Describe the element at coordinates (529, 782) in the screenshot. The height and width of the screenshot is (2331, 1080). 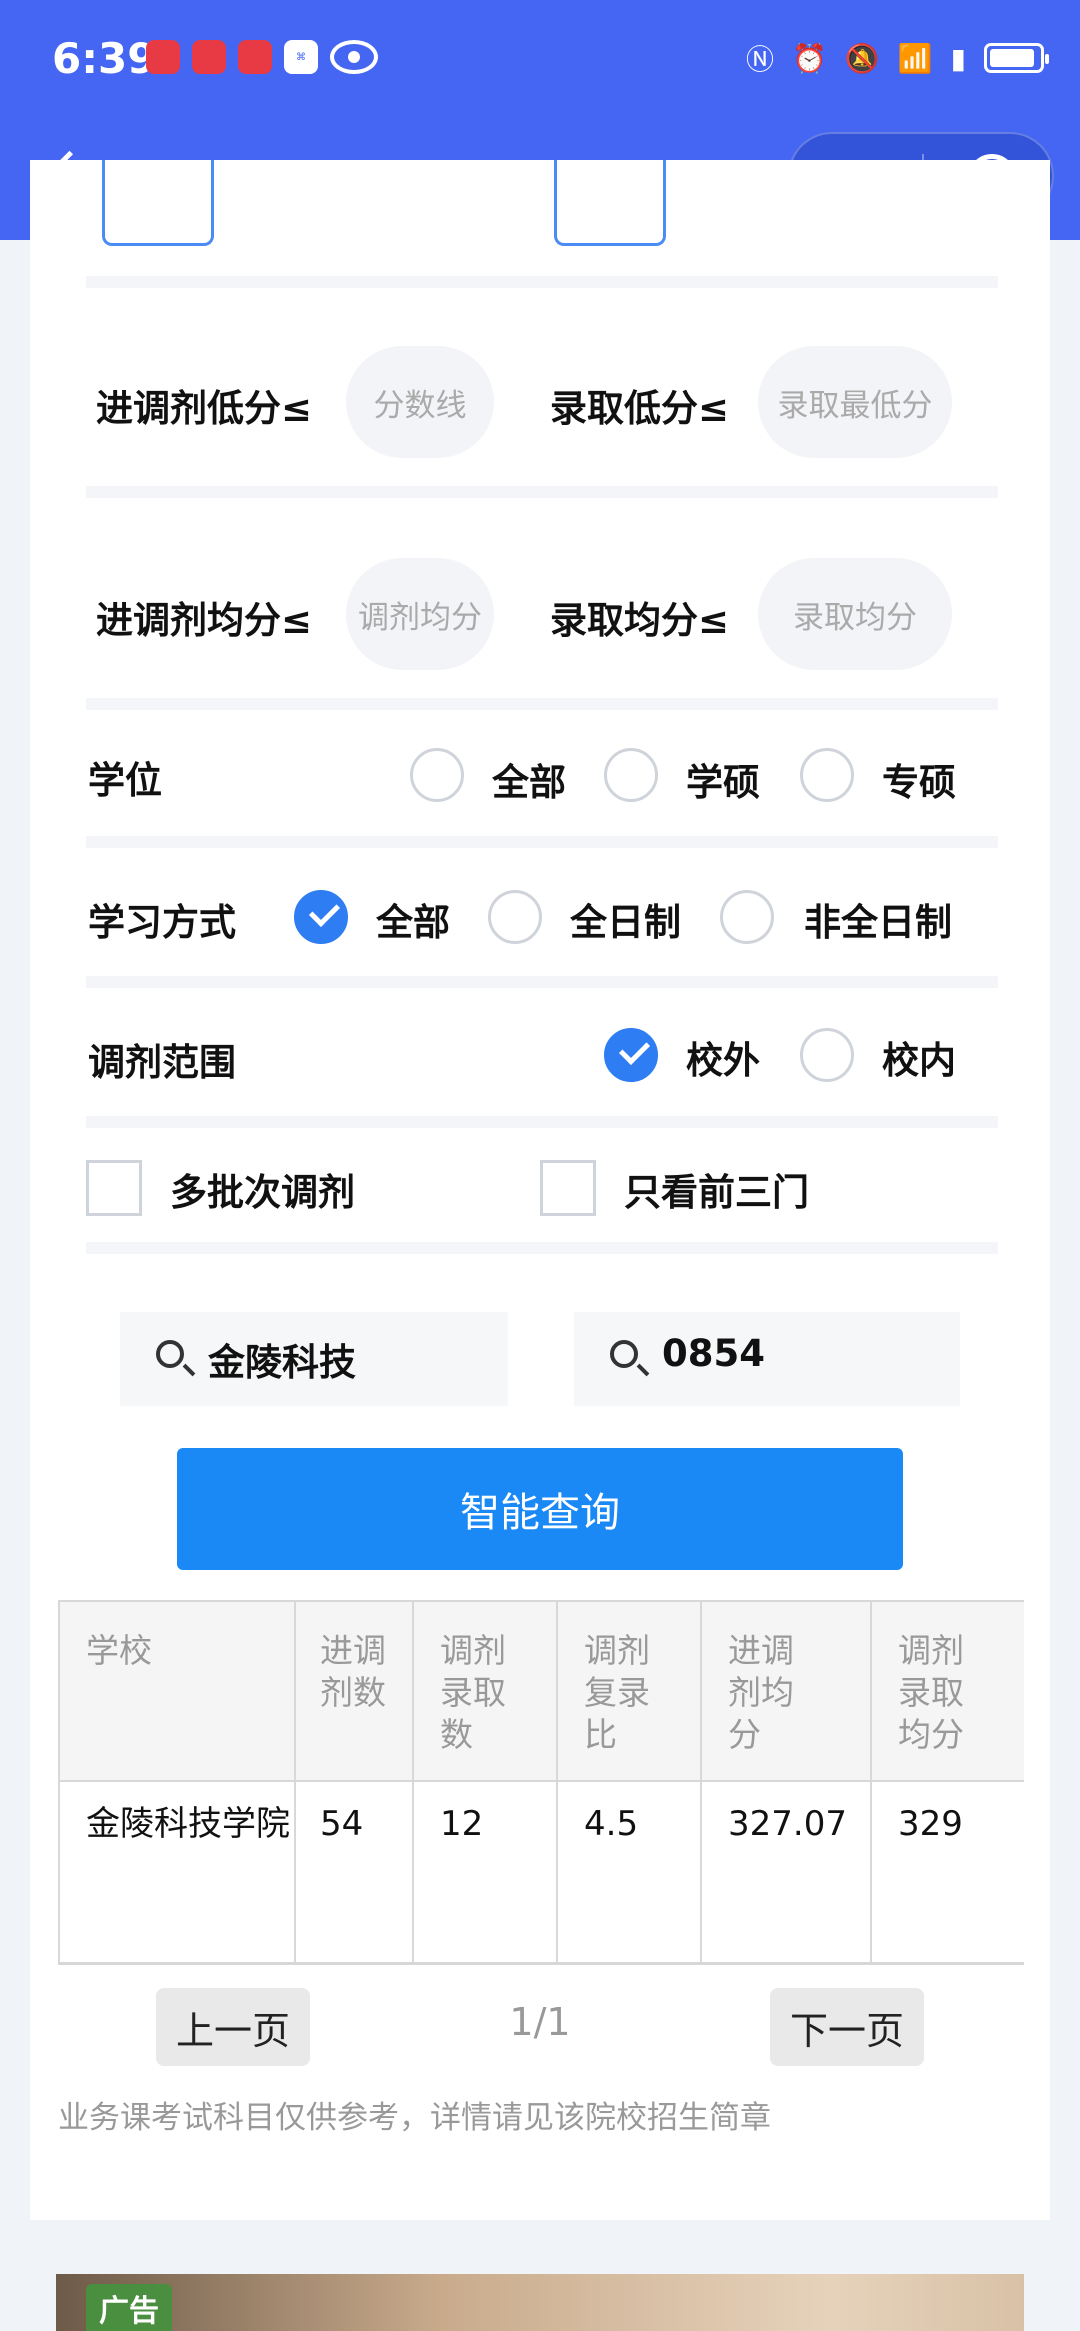
I see `degree-all-label: 全部` at that location.